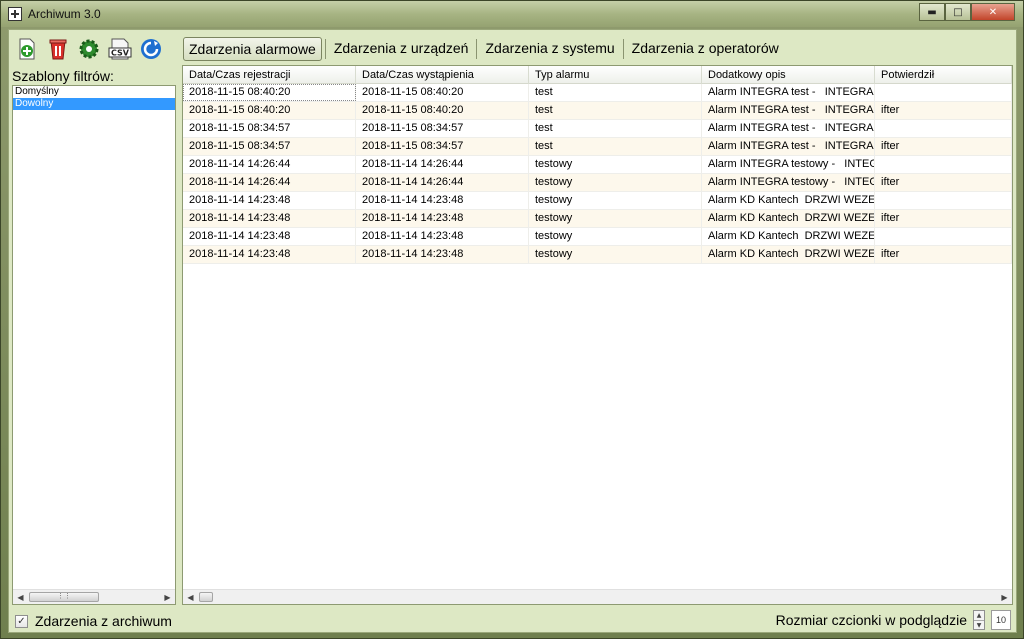 The image size is (1024, 639). Describe the element at coordinates (269, 75) in the screenshot. I see `column-header-registration-time: Data/Czas rejestracji` at that location.